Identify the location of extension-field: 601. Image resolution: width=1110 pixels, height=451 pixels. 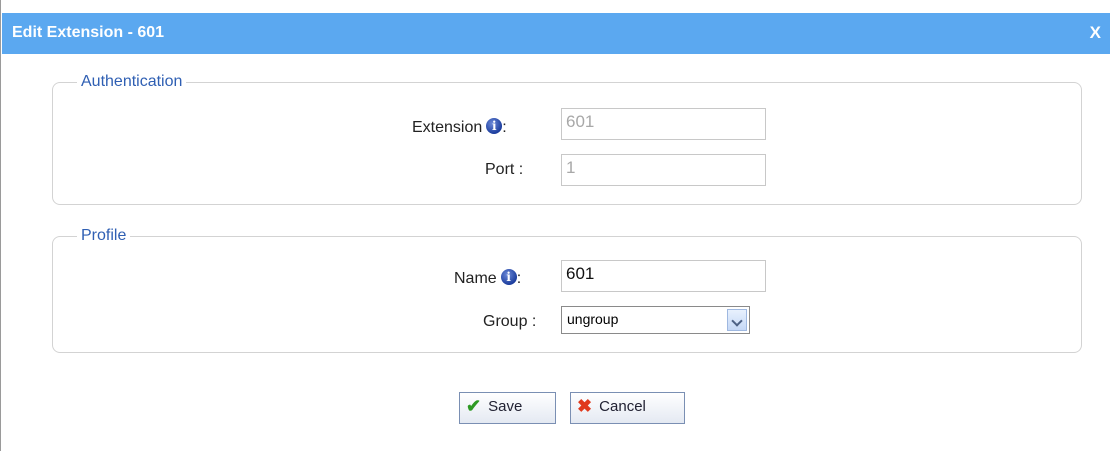
(663, 124).